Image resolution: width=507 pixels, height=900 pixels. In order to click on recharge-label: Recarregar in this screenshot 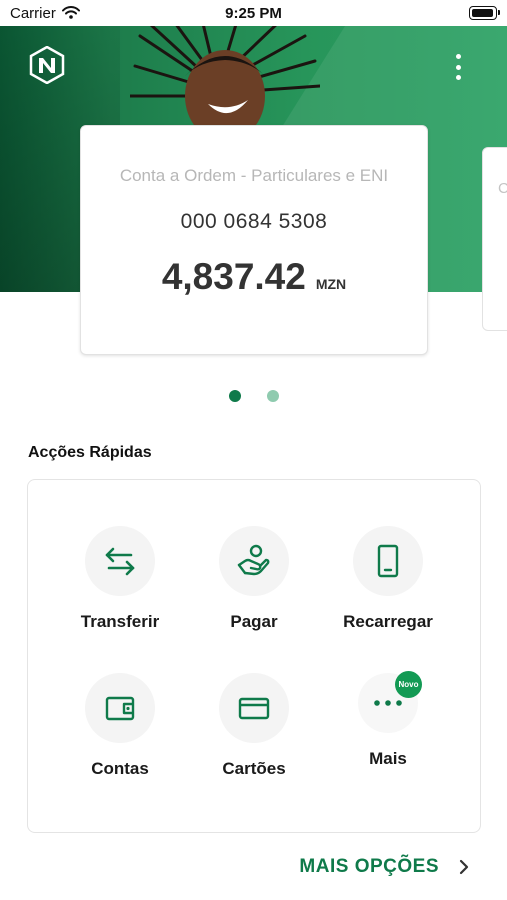, I will do `click(388, 621)`.